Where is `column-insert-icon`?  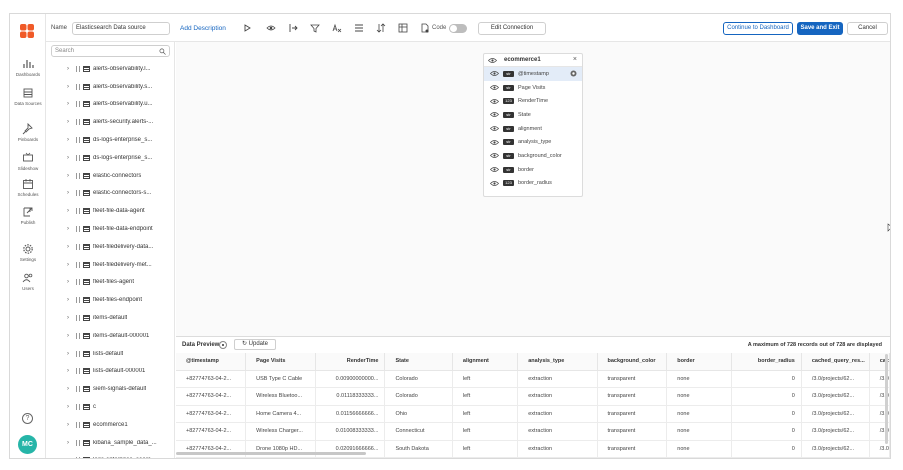 column-insert-icon is located at coordinates (293, 28).